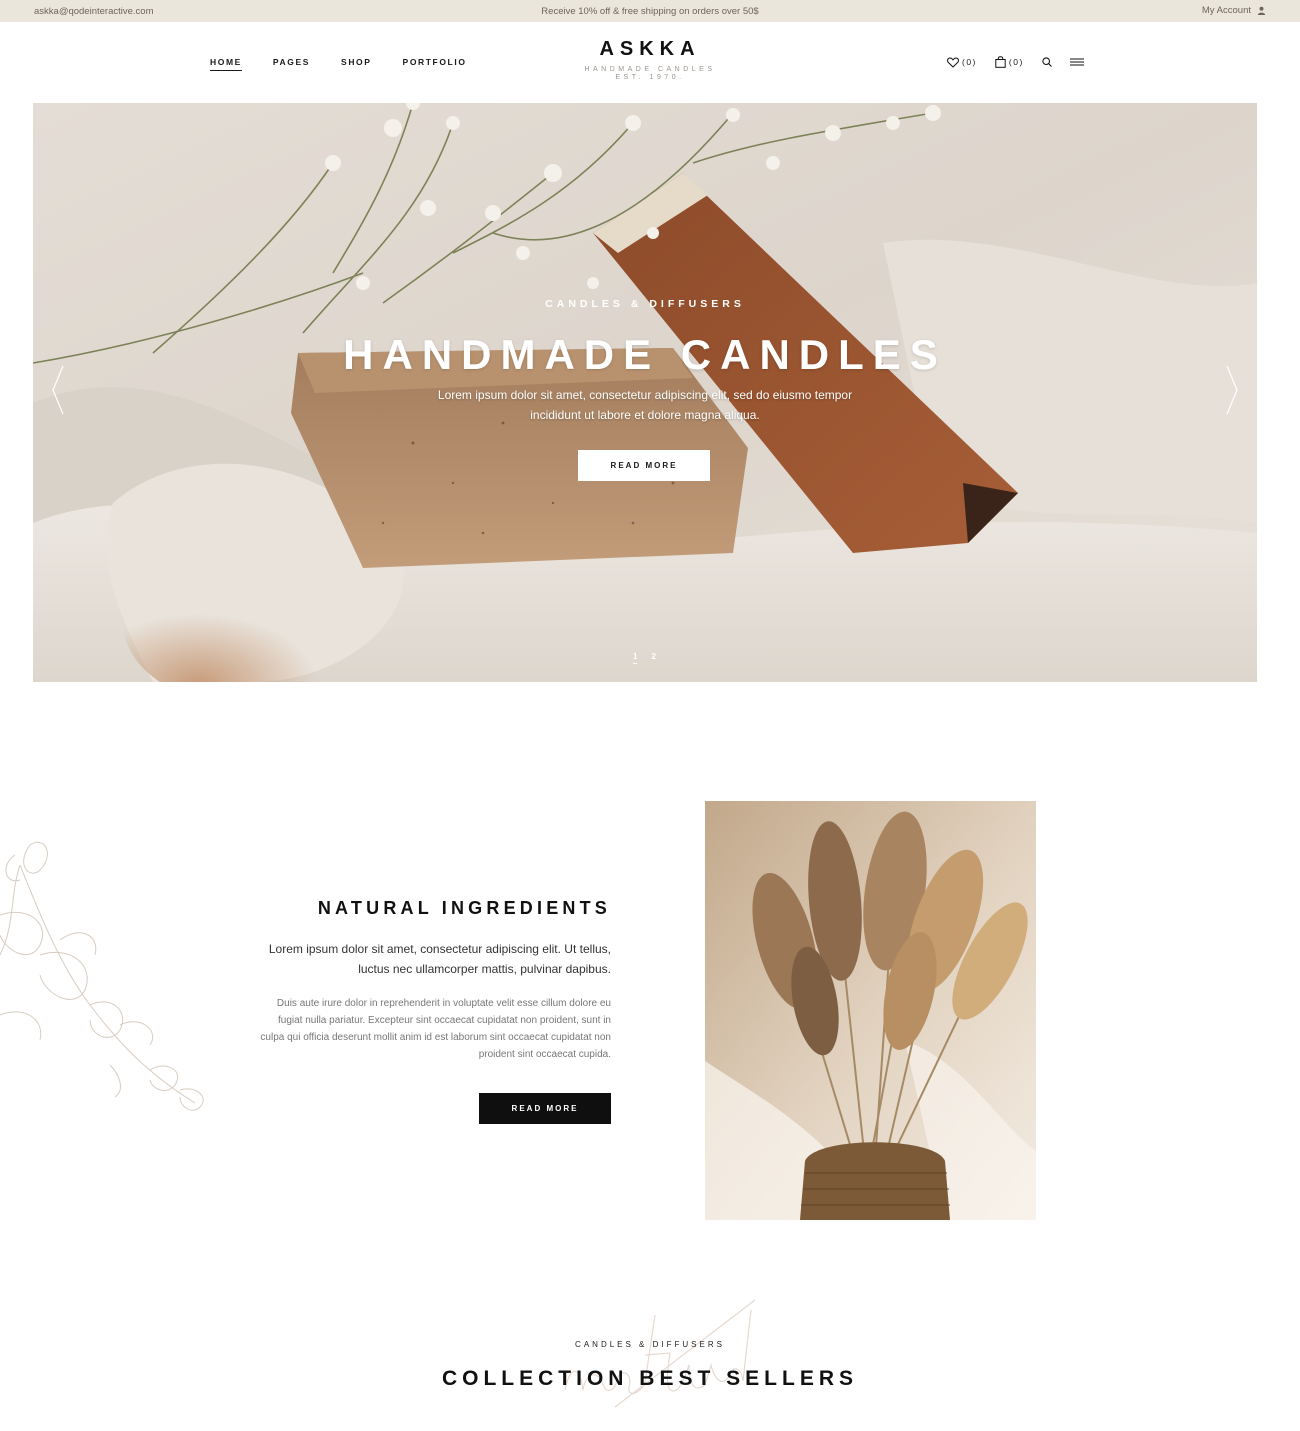 Image resolution: width=1300 pixels, height=1431 pixels. What do you see at coordinates (649, 1378) in the screenshot?
I see `collection-title: COLLECTION BEST SELLERS` at bounding box center [649, 1378].